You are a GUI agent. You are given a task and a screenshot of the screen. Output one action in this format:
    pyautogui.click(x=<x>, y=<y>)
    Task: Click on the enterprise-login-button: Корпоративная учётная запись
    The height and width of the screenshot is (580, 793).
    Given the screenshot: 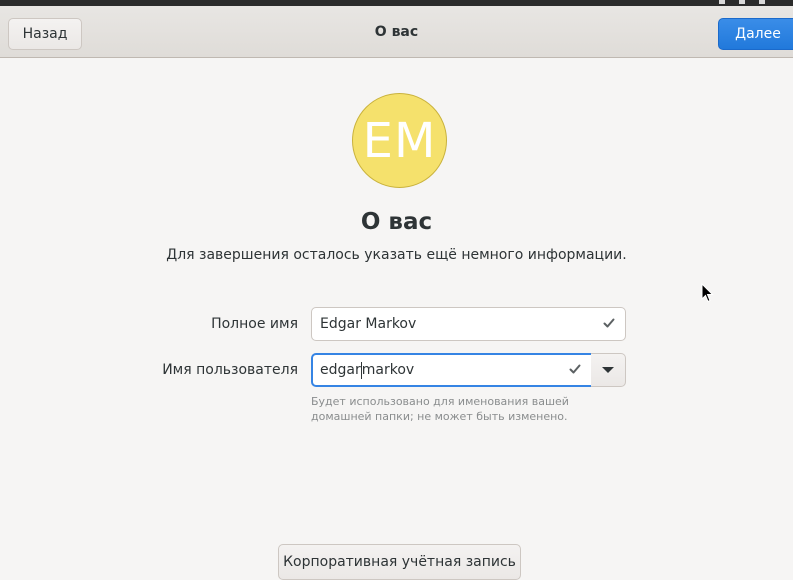 What is the action you would take?
    pyautogui.click(x=399, y=562)
    